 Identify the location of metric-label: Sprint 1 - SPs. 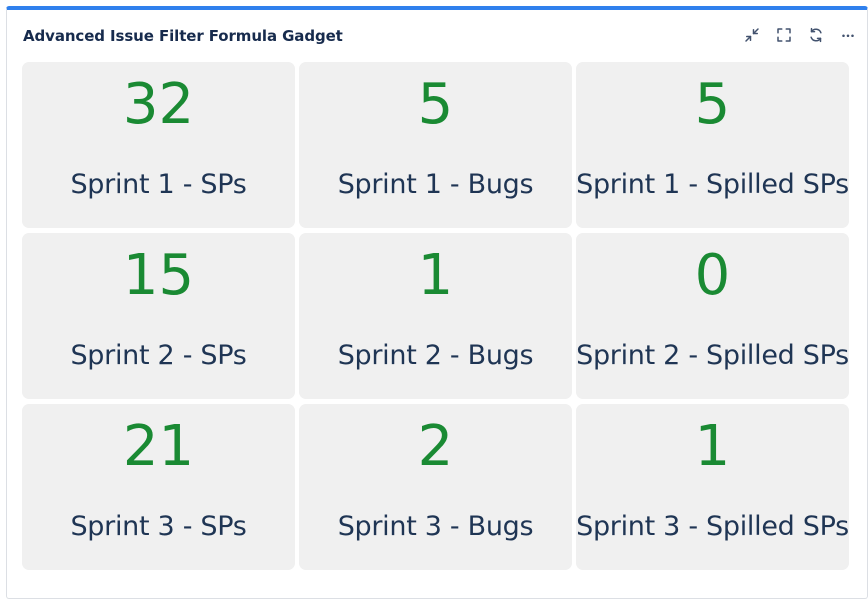
(158, 184).